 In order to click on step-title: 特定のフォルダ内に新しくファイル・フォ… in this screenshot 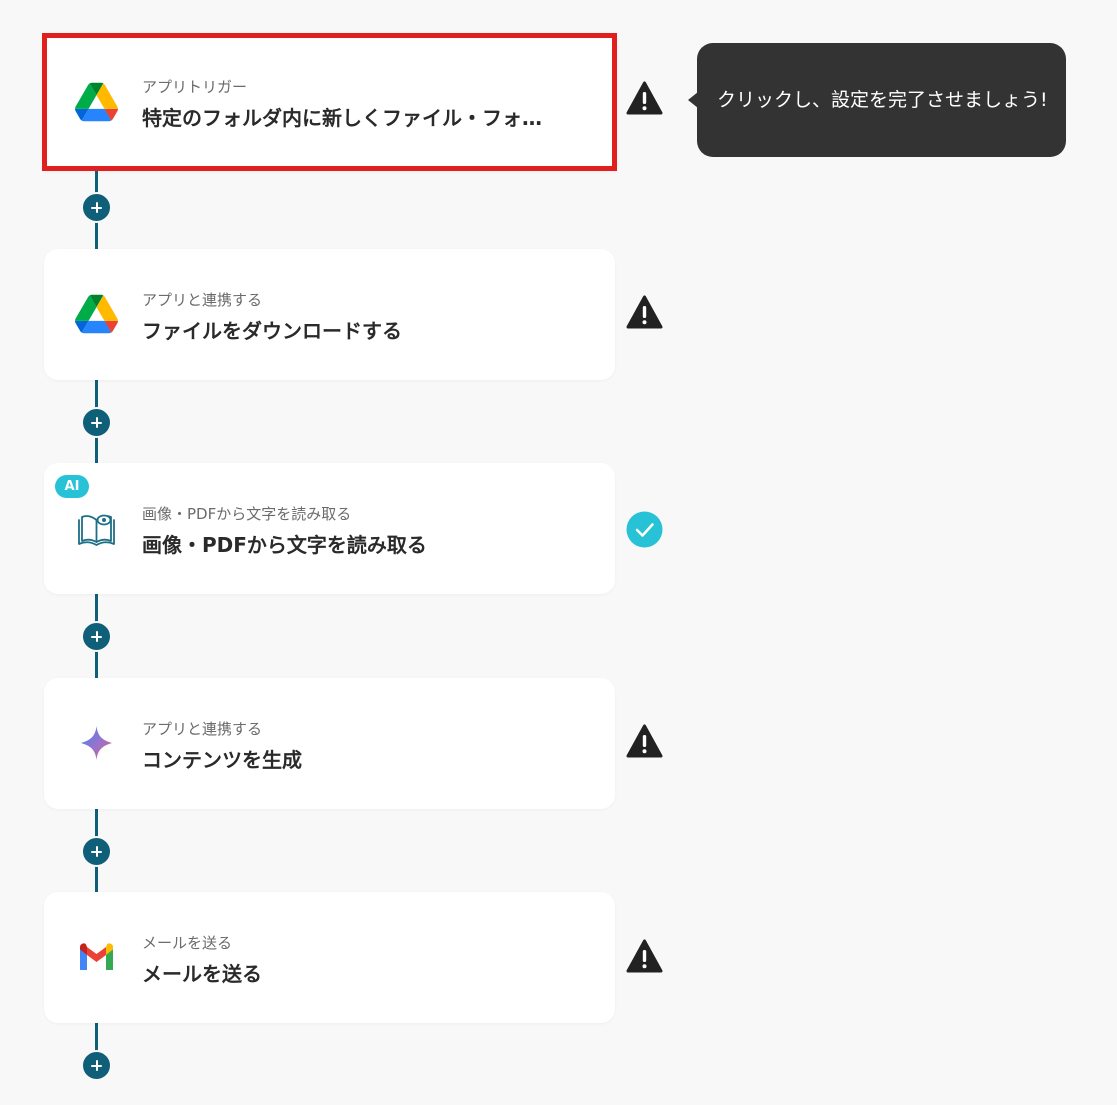, I will do `click(342, 118)`.